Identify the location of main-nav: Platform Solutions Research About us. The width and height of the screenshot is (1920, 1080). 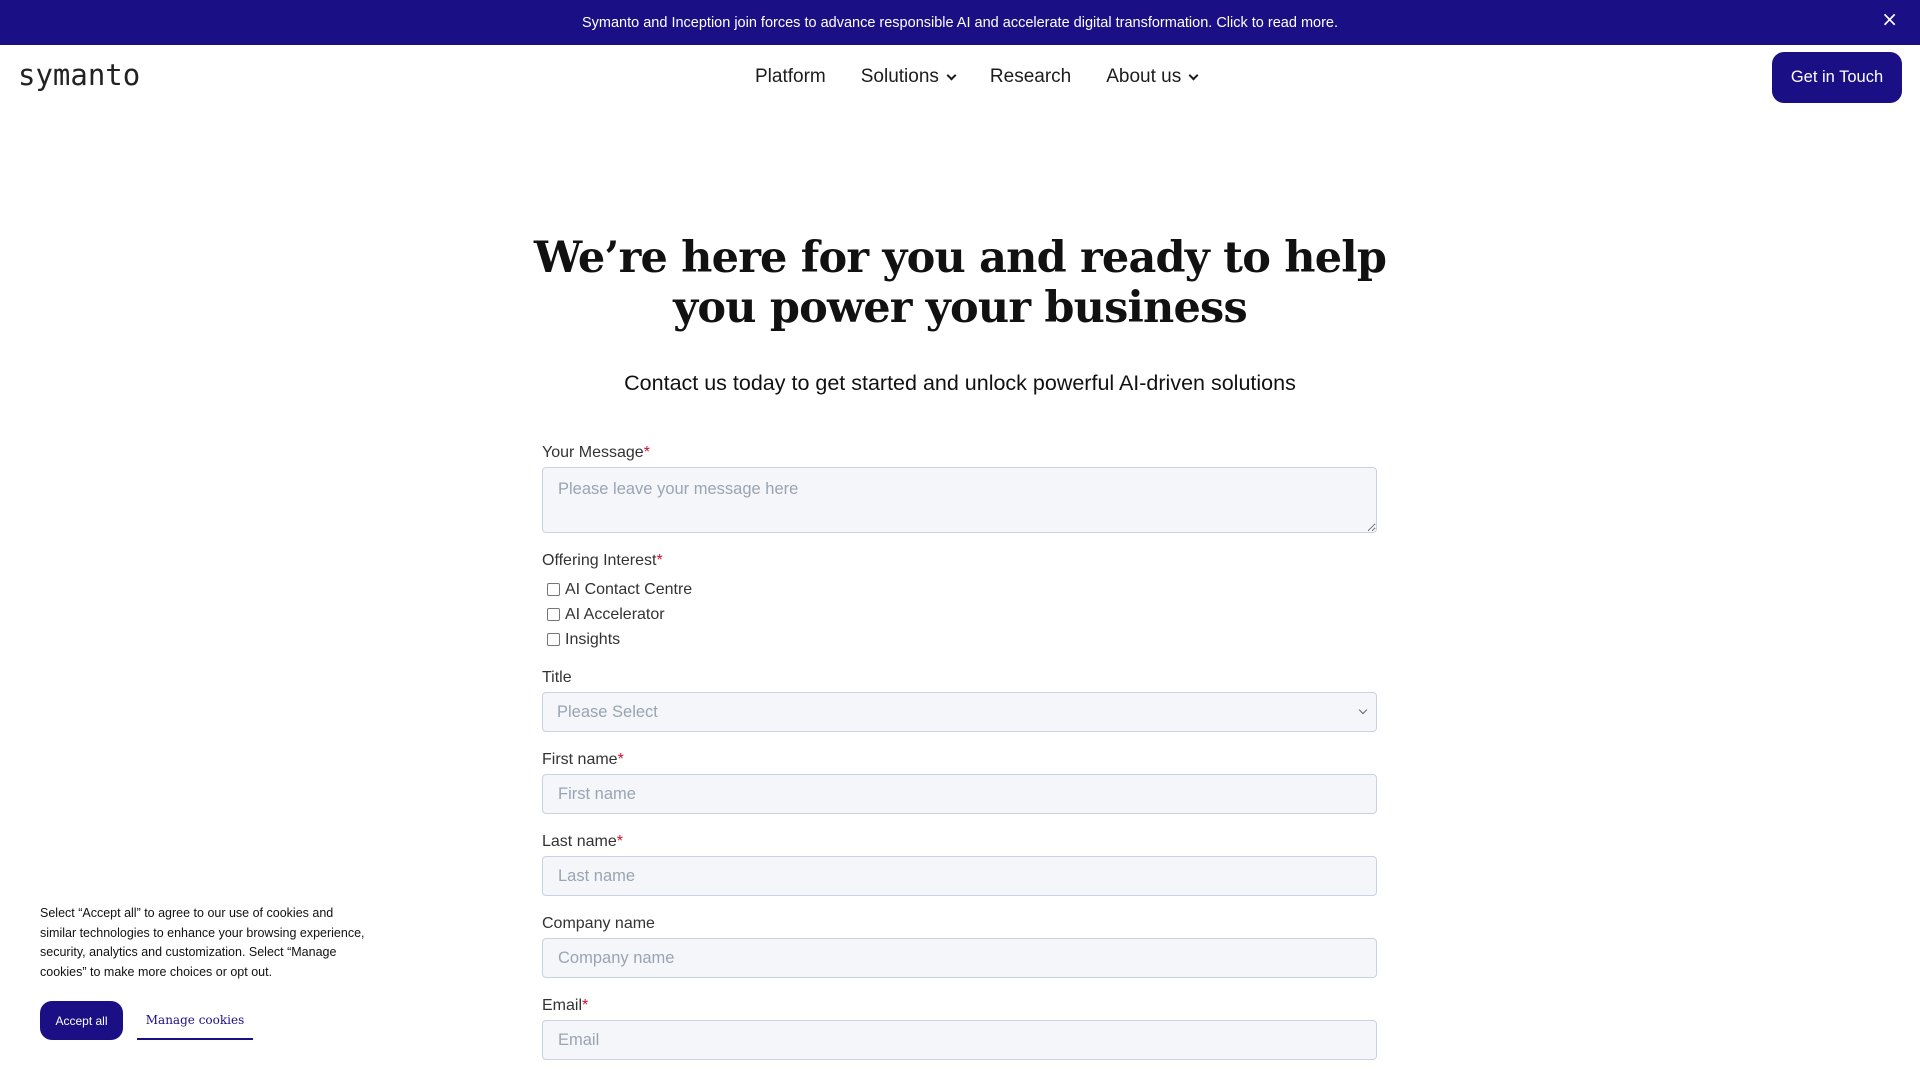
(993, 77).